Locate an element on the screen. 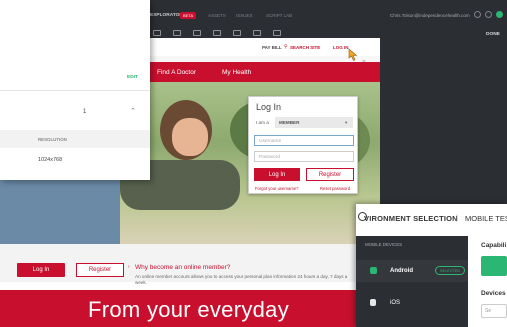  search-site-link: SEARCH SITE is located at coordinates (305, 47).